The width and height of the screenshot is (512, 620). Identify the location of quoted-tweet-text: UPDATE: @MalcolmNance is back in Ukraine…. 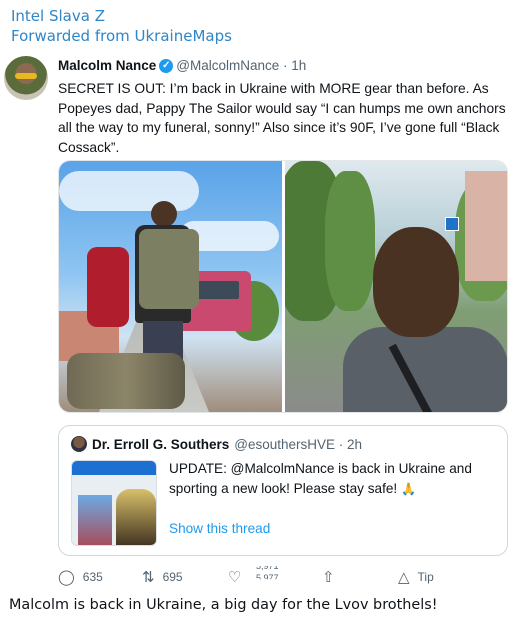
(336, 479).